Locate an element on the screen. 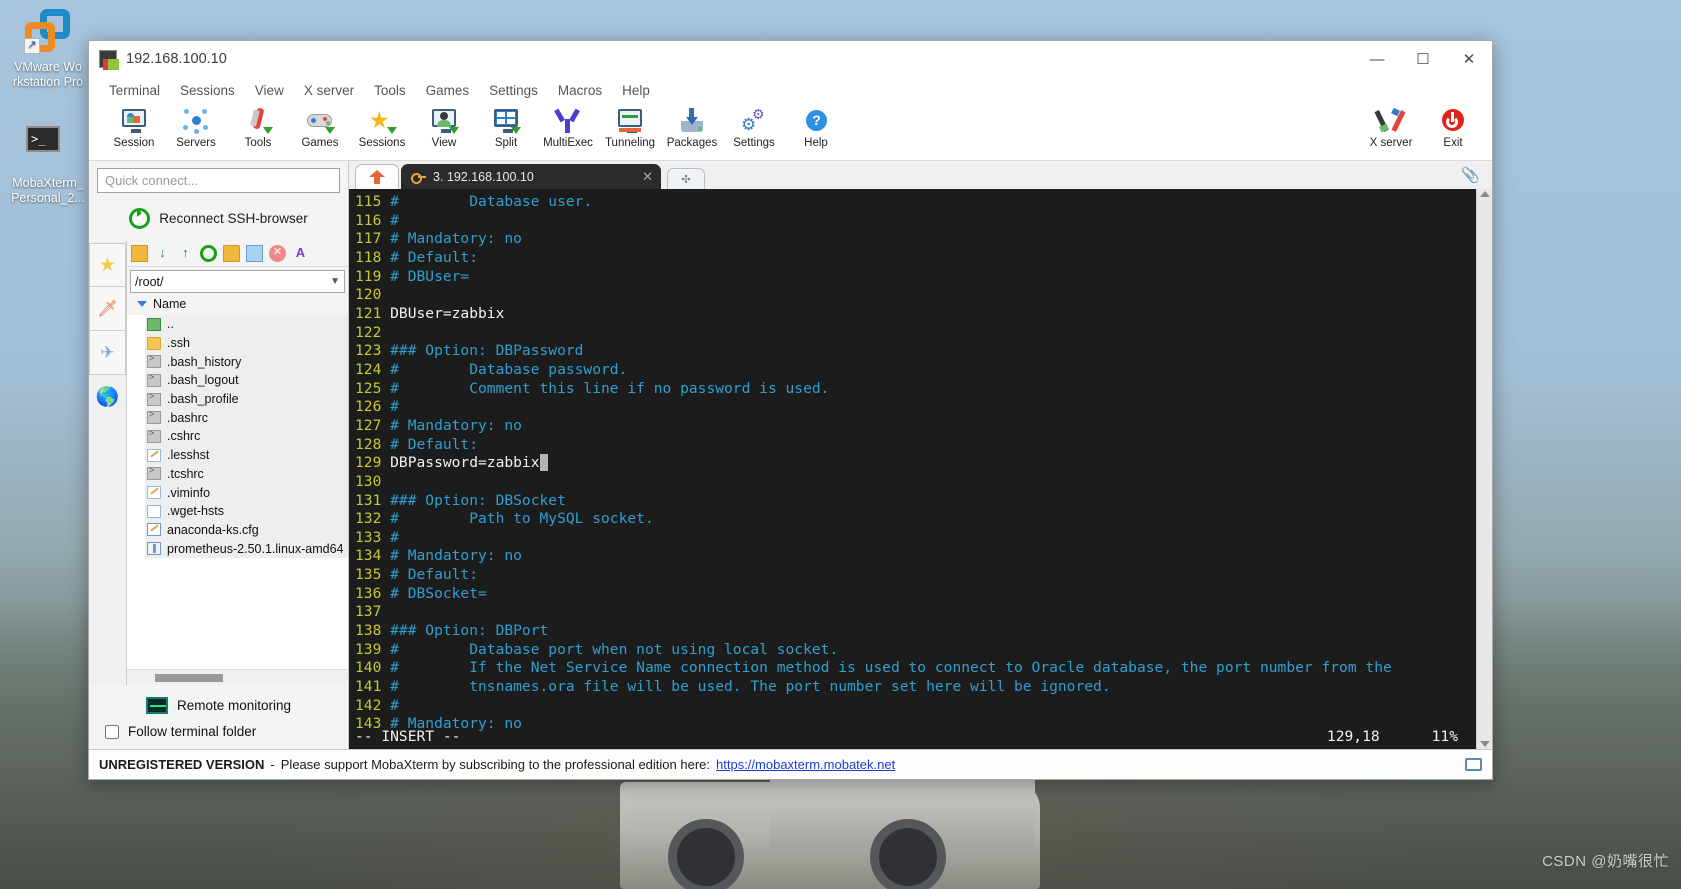 The width and height of the screenshot is (1681, 889). file-list-column-header: Name is located at coordinates (237, 304).